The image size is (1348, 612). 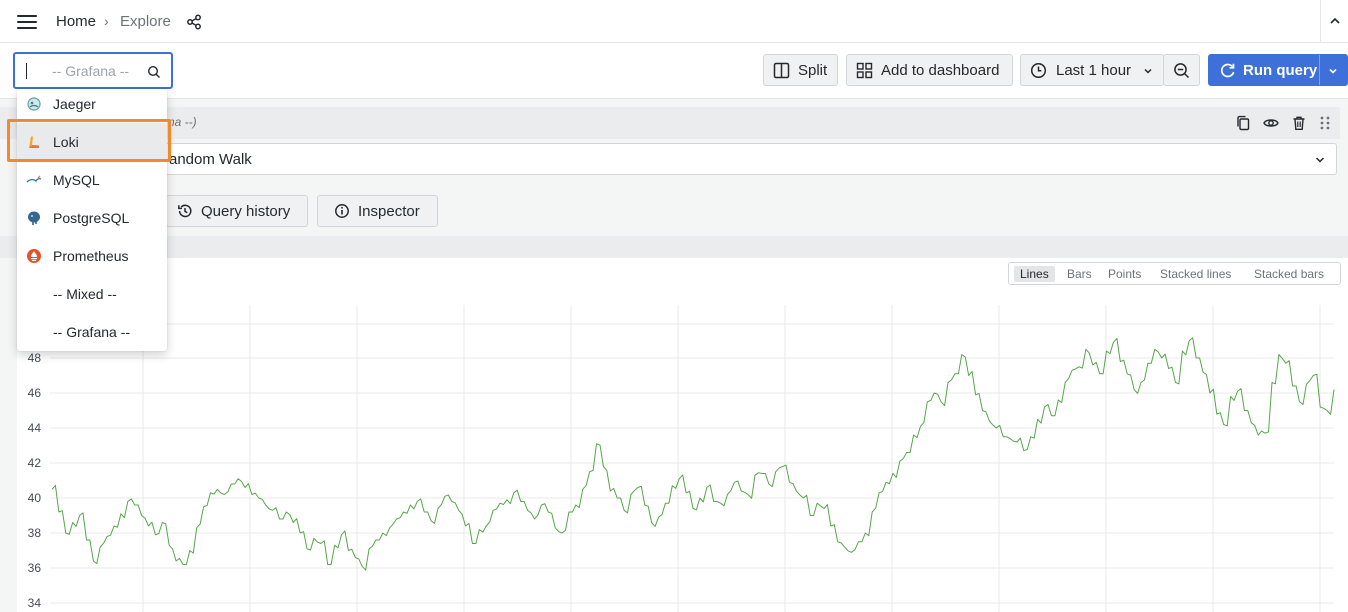 What do you see at coordinates (74, 104) in the screenshot?
I see `datasource-option-label: Jaeger` at bounding box center [74, 104].